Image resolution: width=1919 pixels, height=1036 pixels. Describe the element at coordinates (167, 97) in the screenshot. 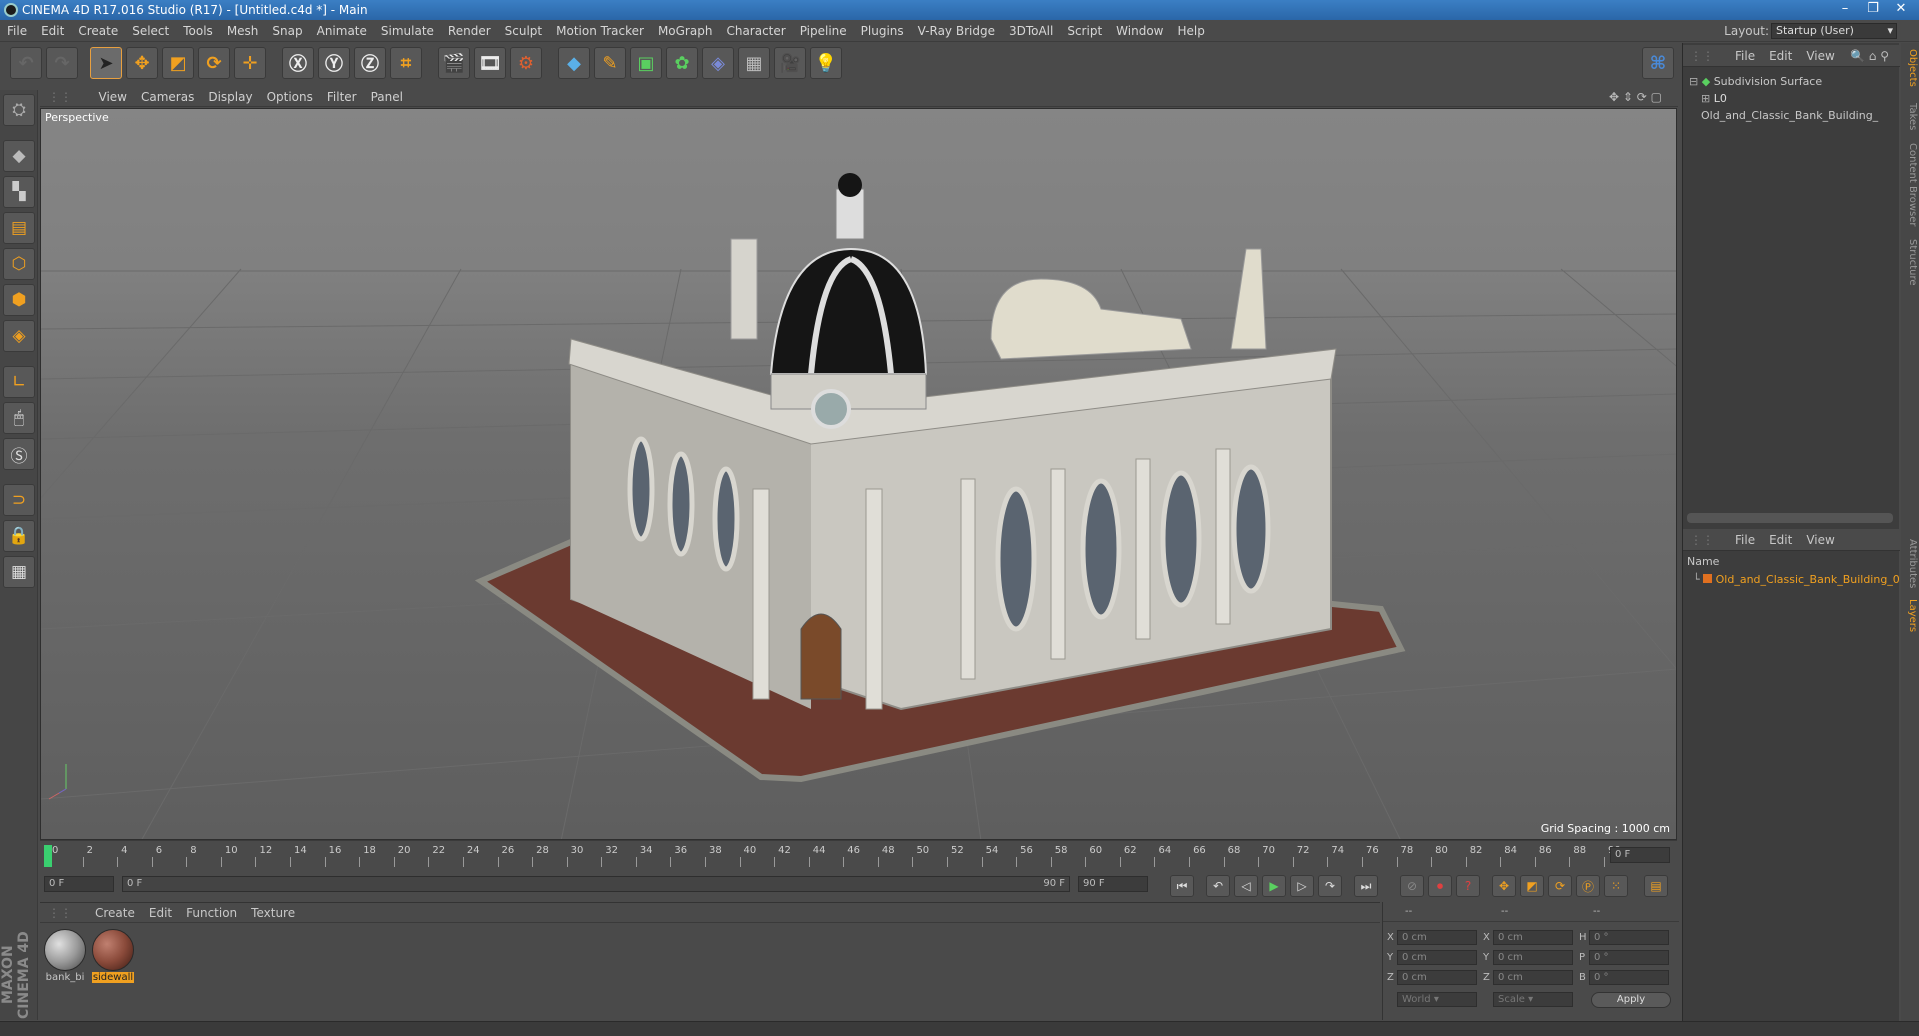

I see `viewport-menu-cameras: Cameras` at that location.